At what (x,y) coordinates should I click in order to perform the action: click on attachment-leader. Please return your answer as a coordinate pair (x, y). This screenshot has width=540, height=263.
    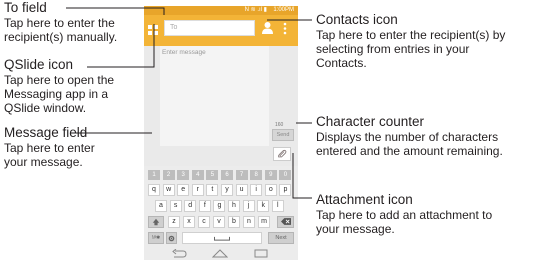
    Looking at the image, I should click on (302, 176).